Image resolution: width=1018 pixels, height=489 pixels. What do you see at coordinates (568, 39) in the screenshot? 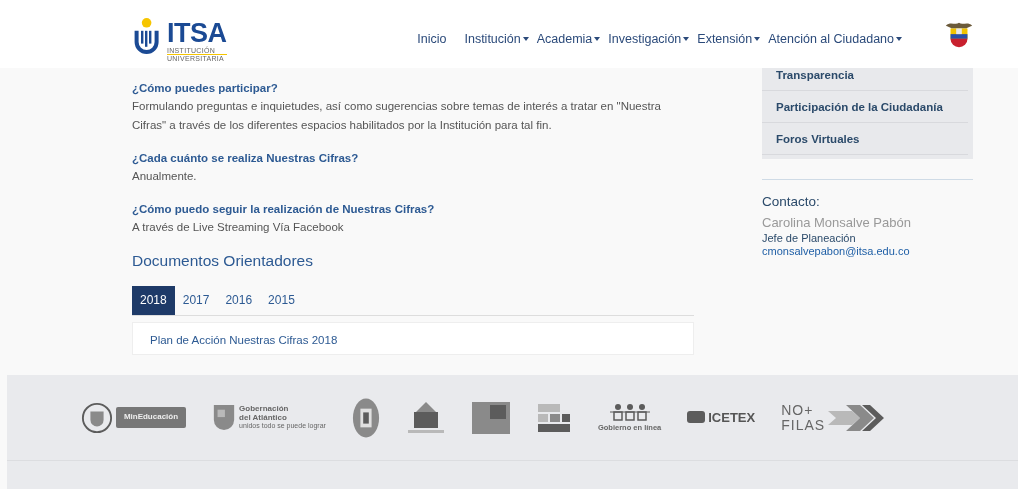
I see `nav-link: Academia` at bounding box center [568, 39].